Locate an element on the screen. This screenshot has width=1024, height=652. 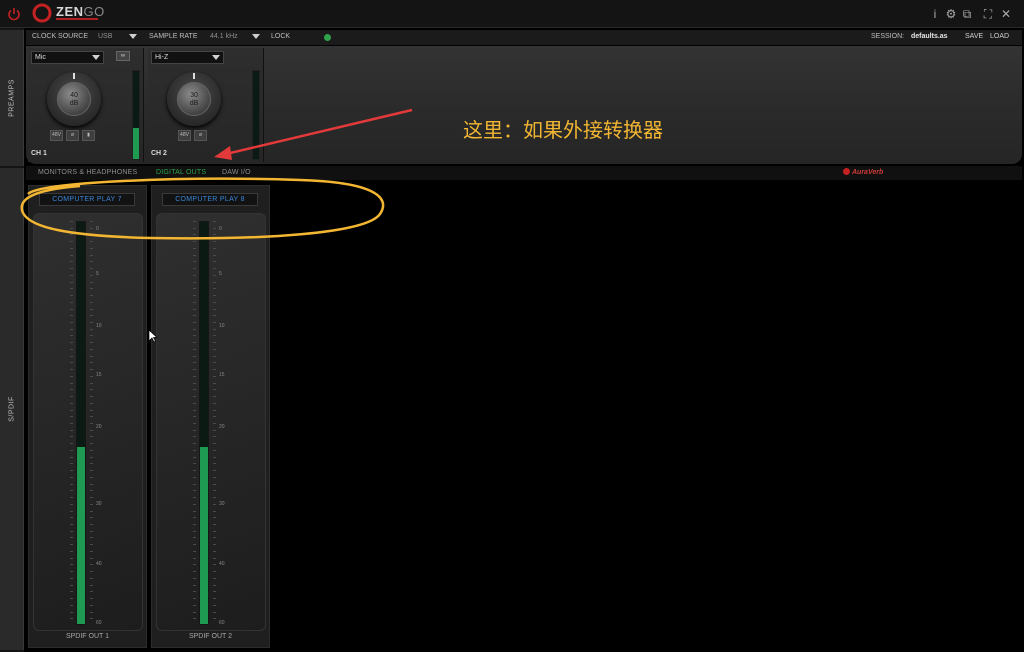
tab-preamps: PREAMPS is located at coordinates (12, 98).